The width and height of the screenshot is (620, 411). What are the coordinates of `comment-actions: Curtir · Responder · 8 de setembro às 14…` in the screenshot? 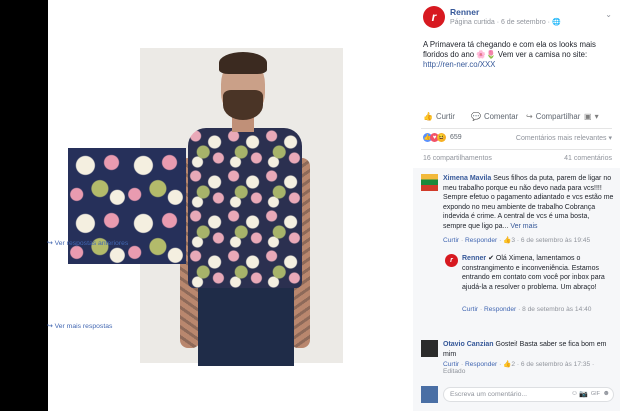 It's located at (527, 309).